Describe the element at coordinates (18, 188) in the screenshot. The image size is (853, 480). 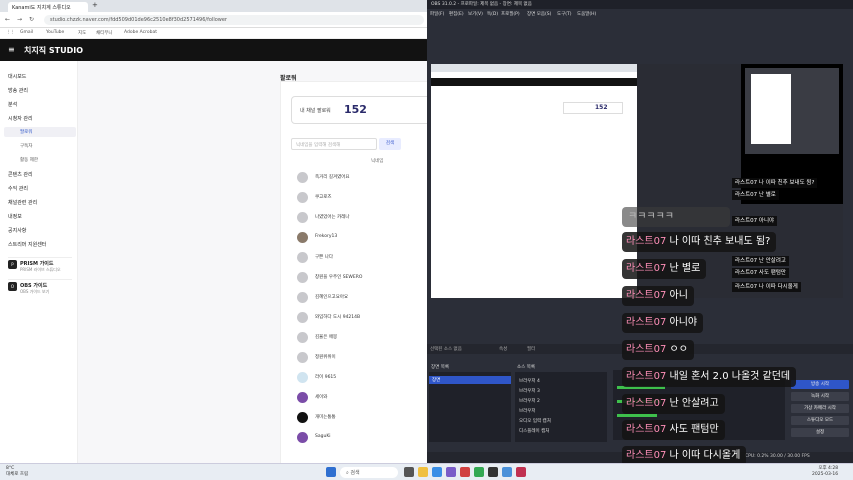
I see `sidebar-item-revenue: 수익 관리` at that location.